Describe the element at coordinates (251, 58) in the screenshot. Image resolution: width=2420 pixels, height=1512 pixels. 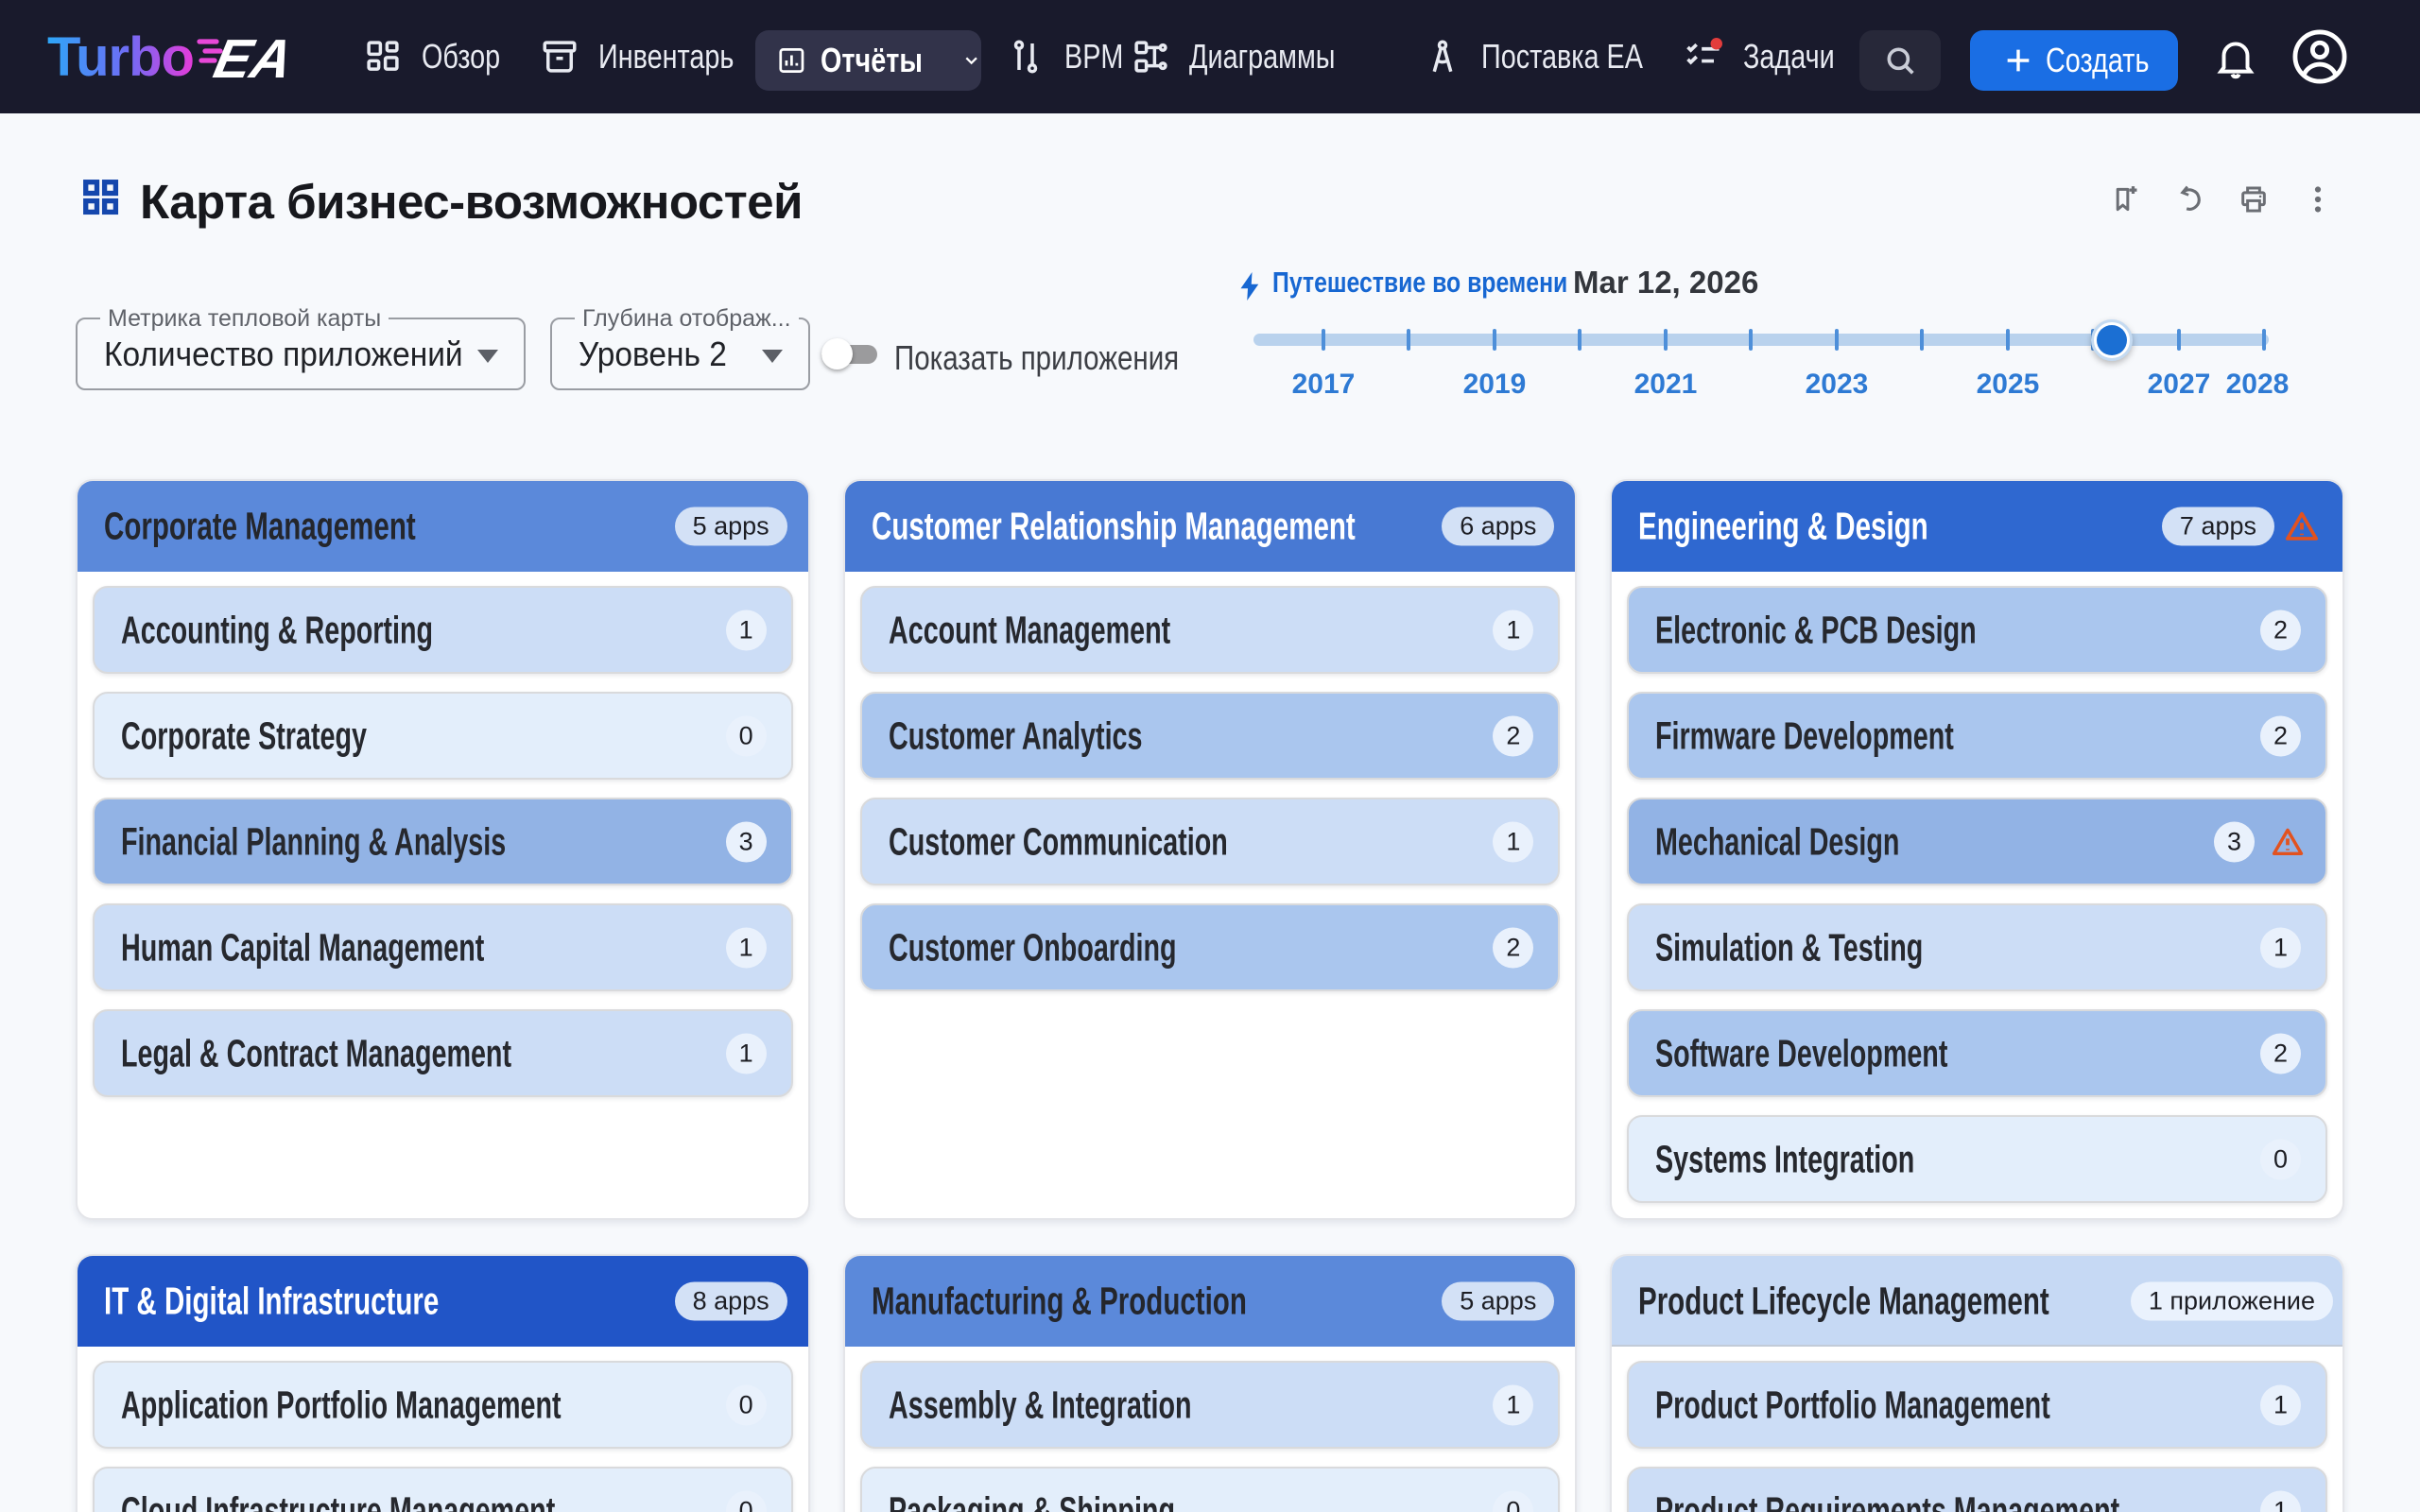
I see `svg-text: EA` at that location.